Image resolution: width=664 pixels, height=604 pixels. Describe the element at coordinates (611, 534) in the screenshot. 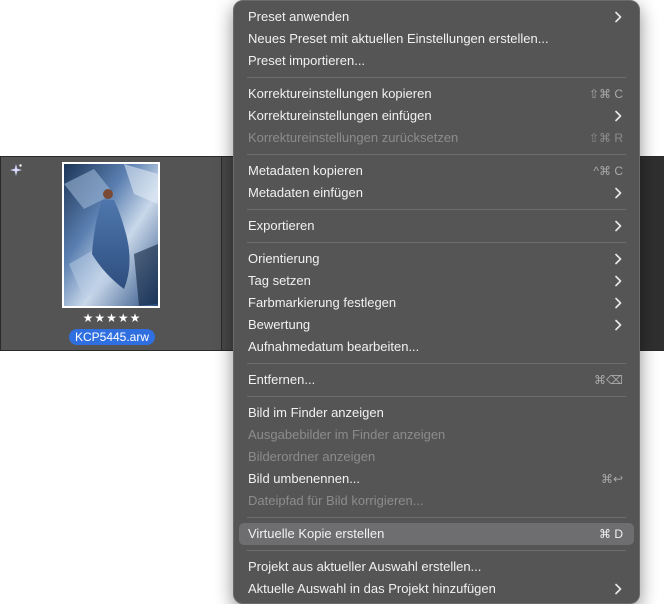

I see `menu-item-shortcut: ⌘ D` at that location.